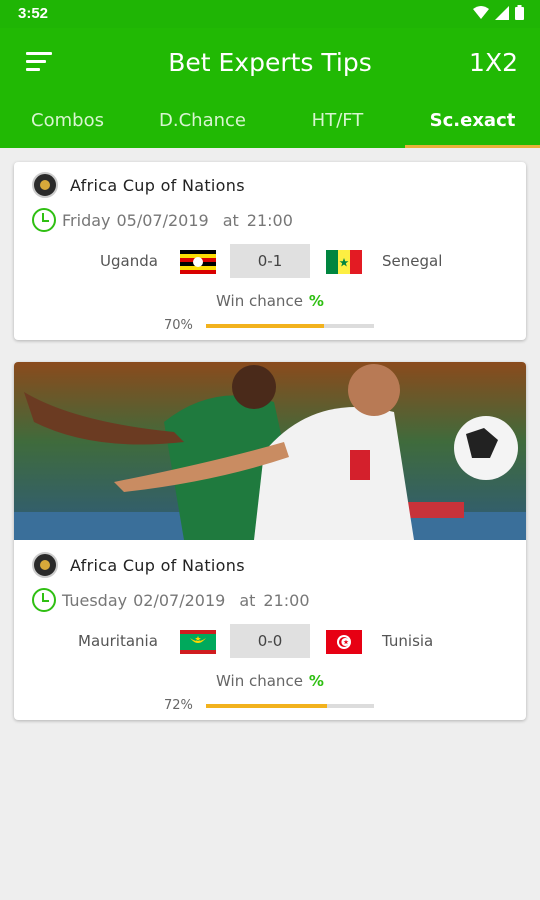  Describe the element at coordinates (95, 600) in the screenshot. I see `match-day: Tuesday` at that location.